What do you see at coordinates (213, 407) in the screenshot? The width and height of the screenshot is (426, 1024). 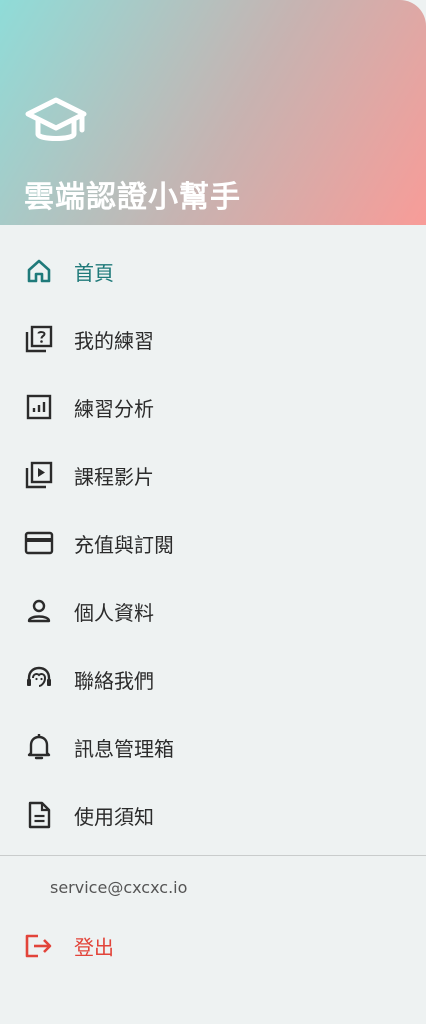 I see `menu-item-practice-analysis: 練習分析` at bounding box center [213, 407].